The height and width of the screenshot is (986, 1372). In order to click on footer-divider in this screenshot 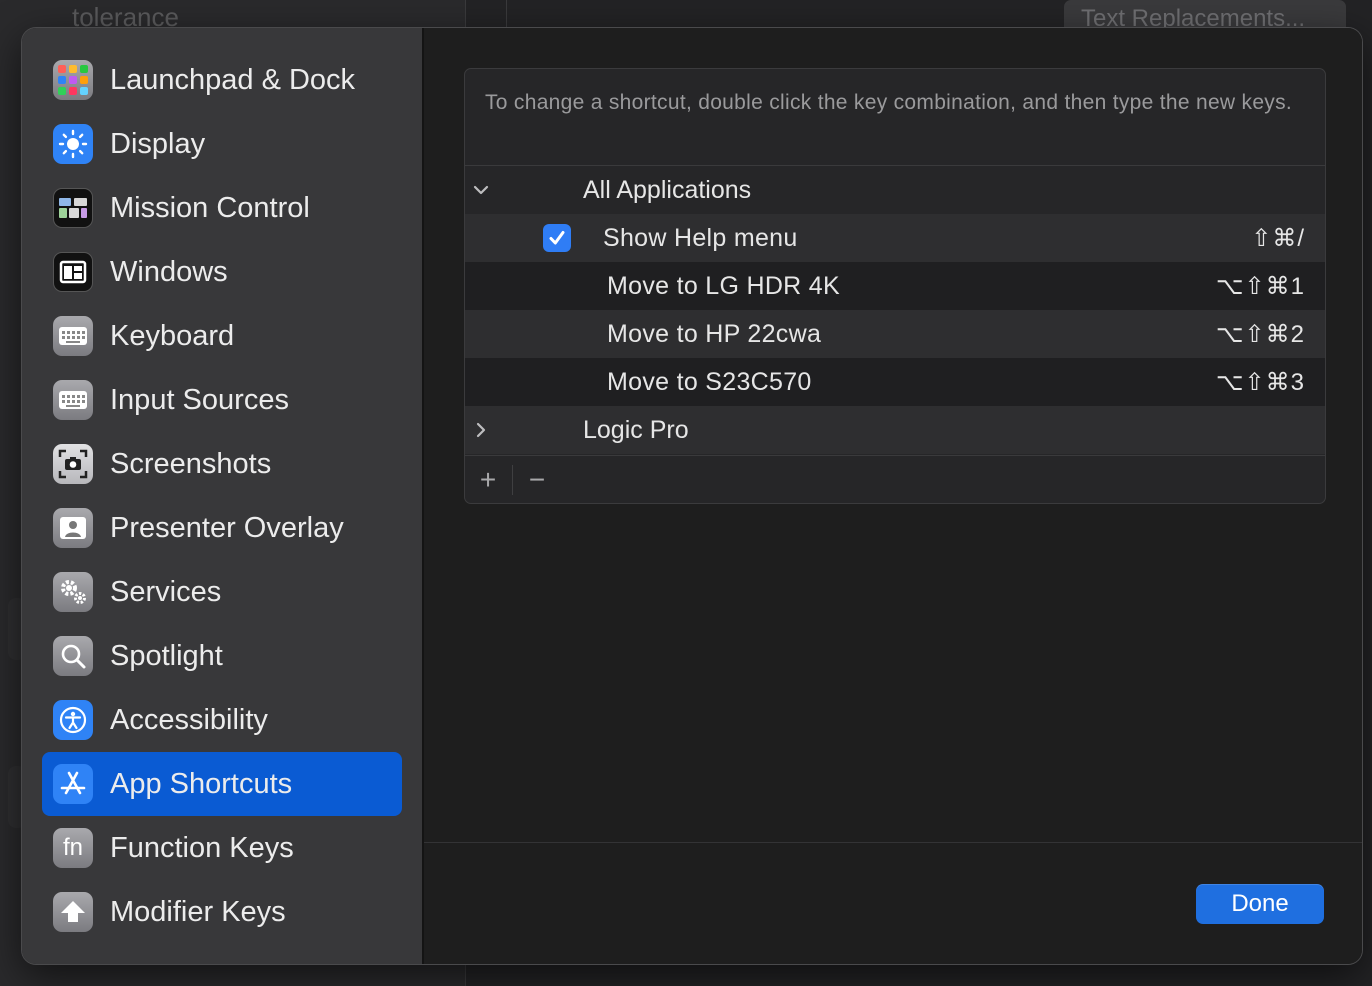, I will do `click(893, 842)`.